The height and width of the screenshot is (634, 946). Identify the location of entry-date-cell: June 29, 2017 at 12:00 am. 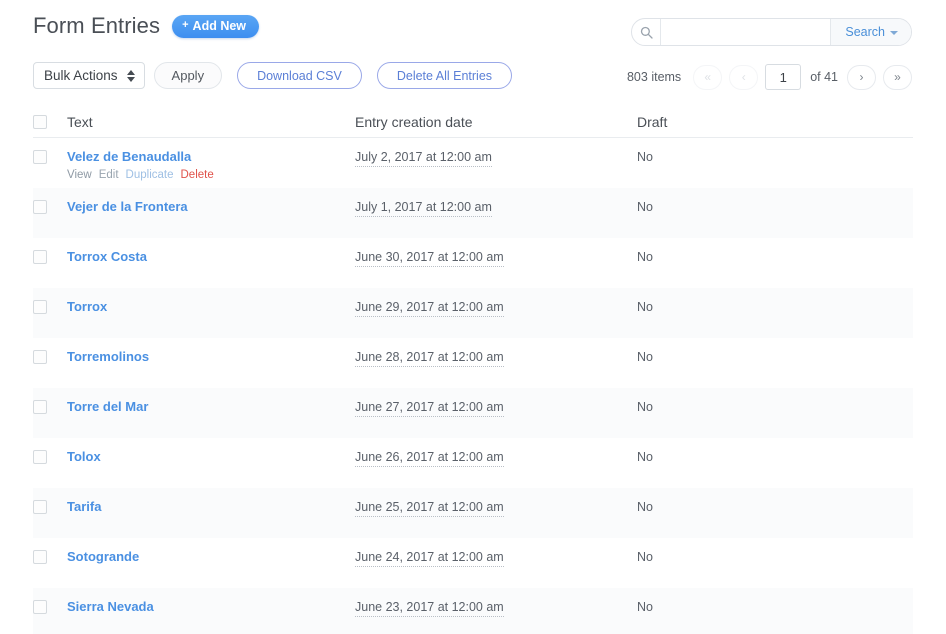
(496, 308).